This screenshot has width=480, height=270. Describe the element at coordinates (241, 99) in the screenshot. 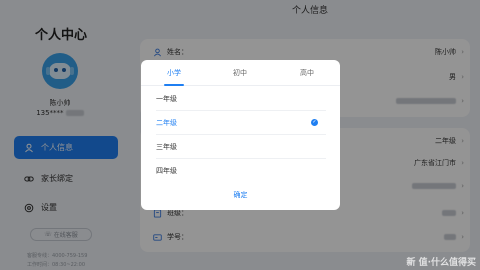

I see `grade-option: 一年级` at that location.